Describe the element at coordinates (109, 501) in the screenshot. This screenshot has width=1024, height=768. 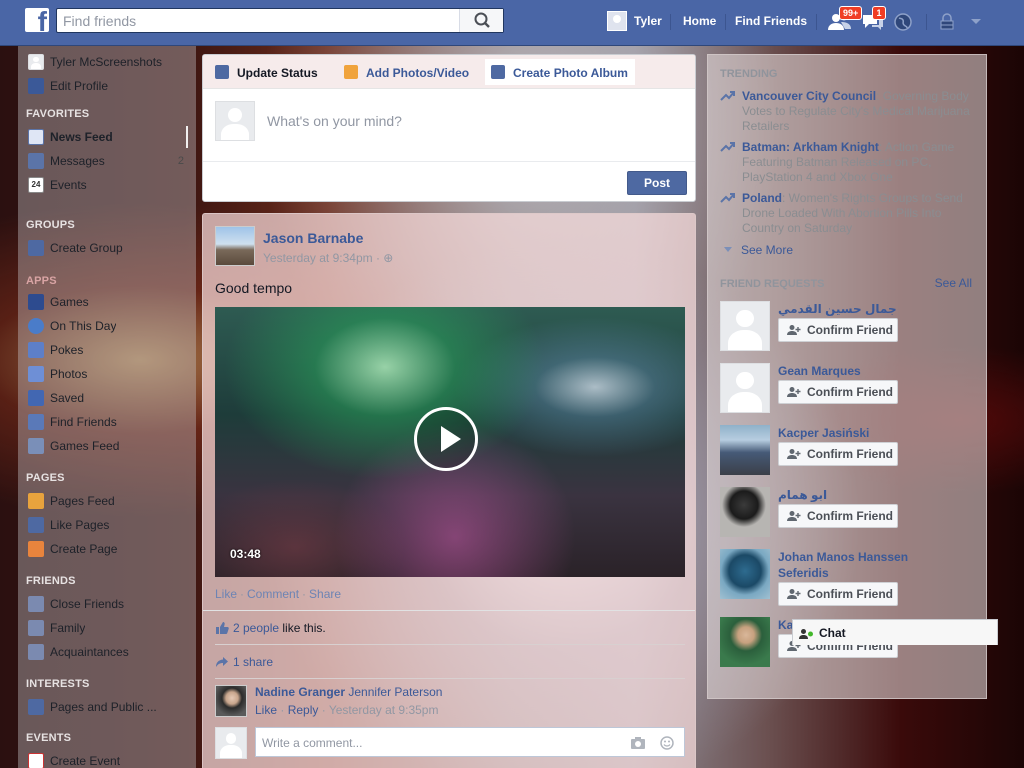
I see `sidebar-item-pages-feed: Pages Feed` at that location.